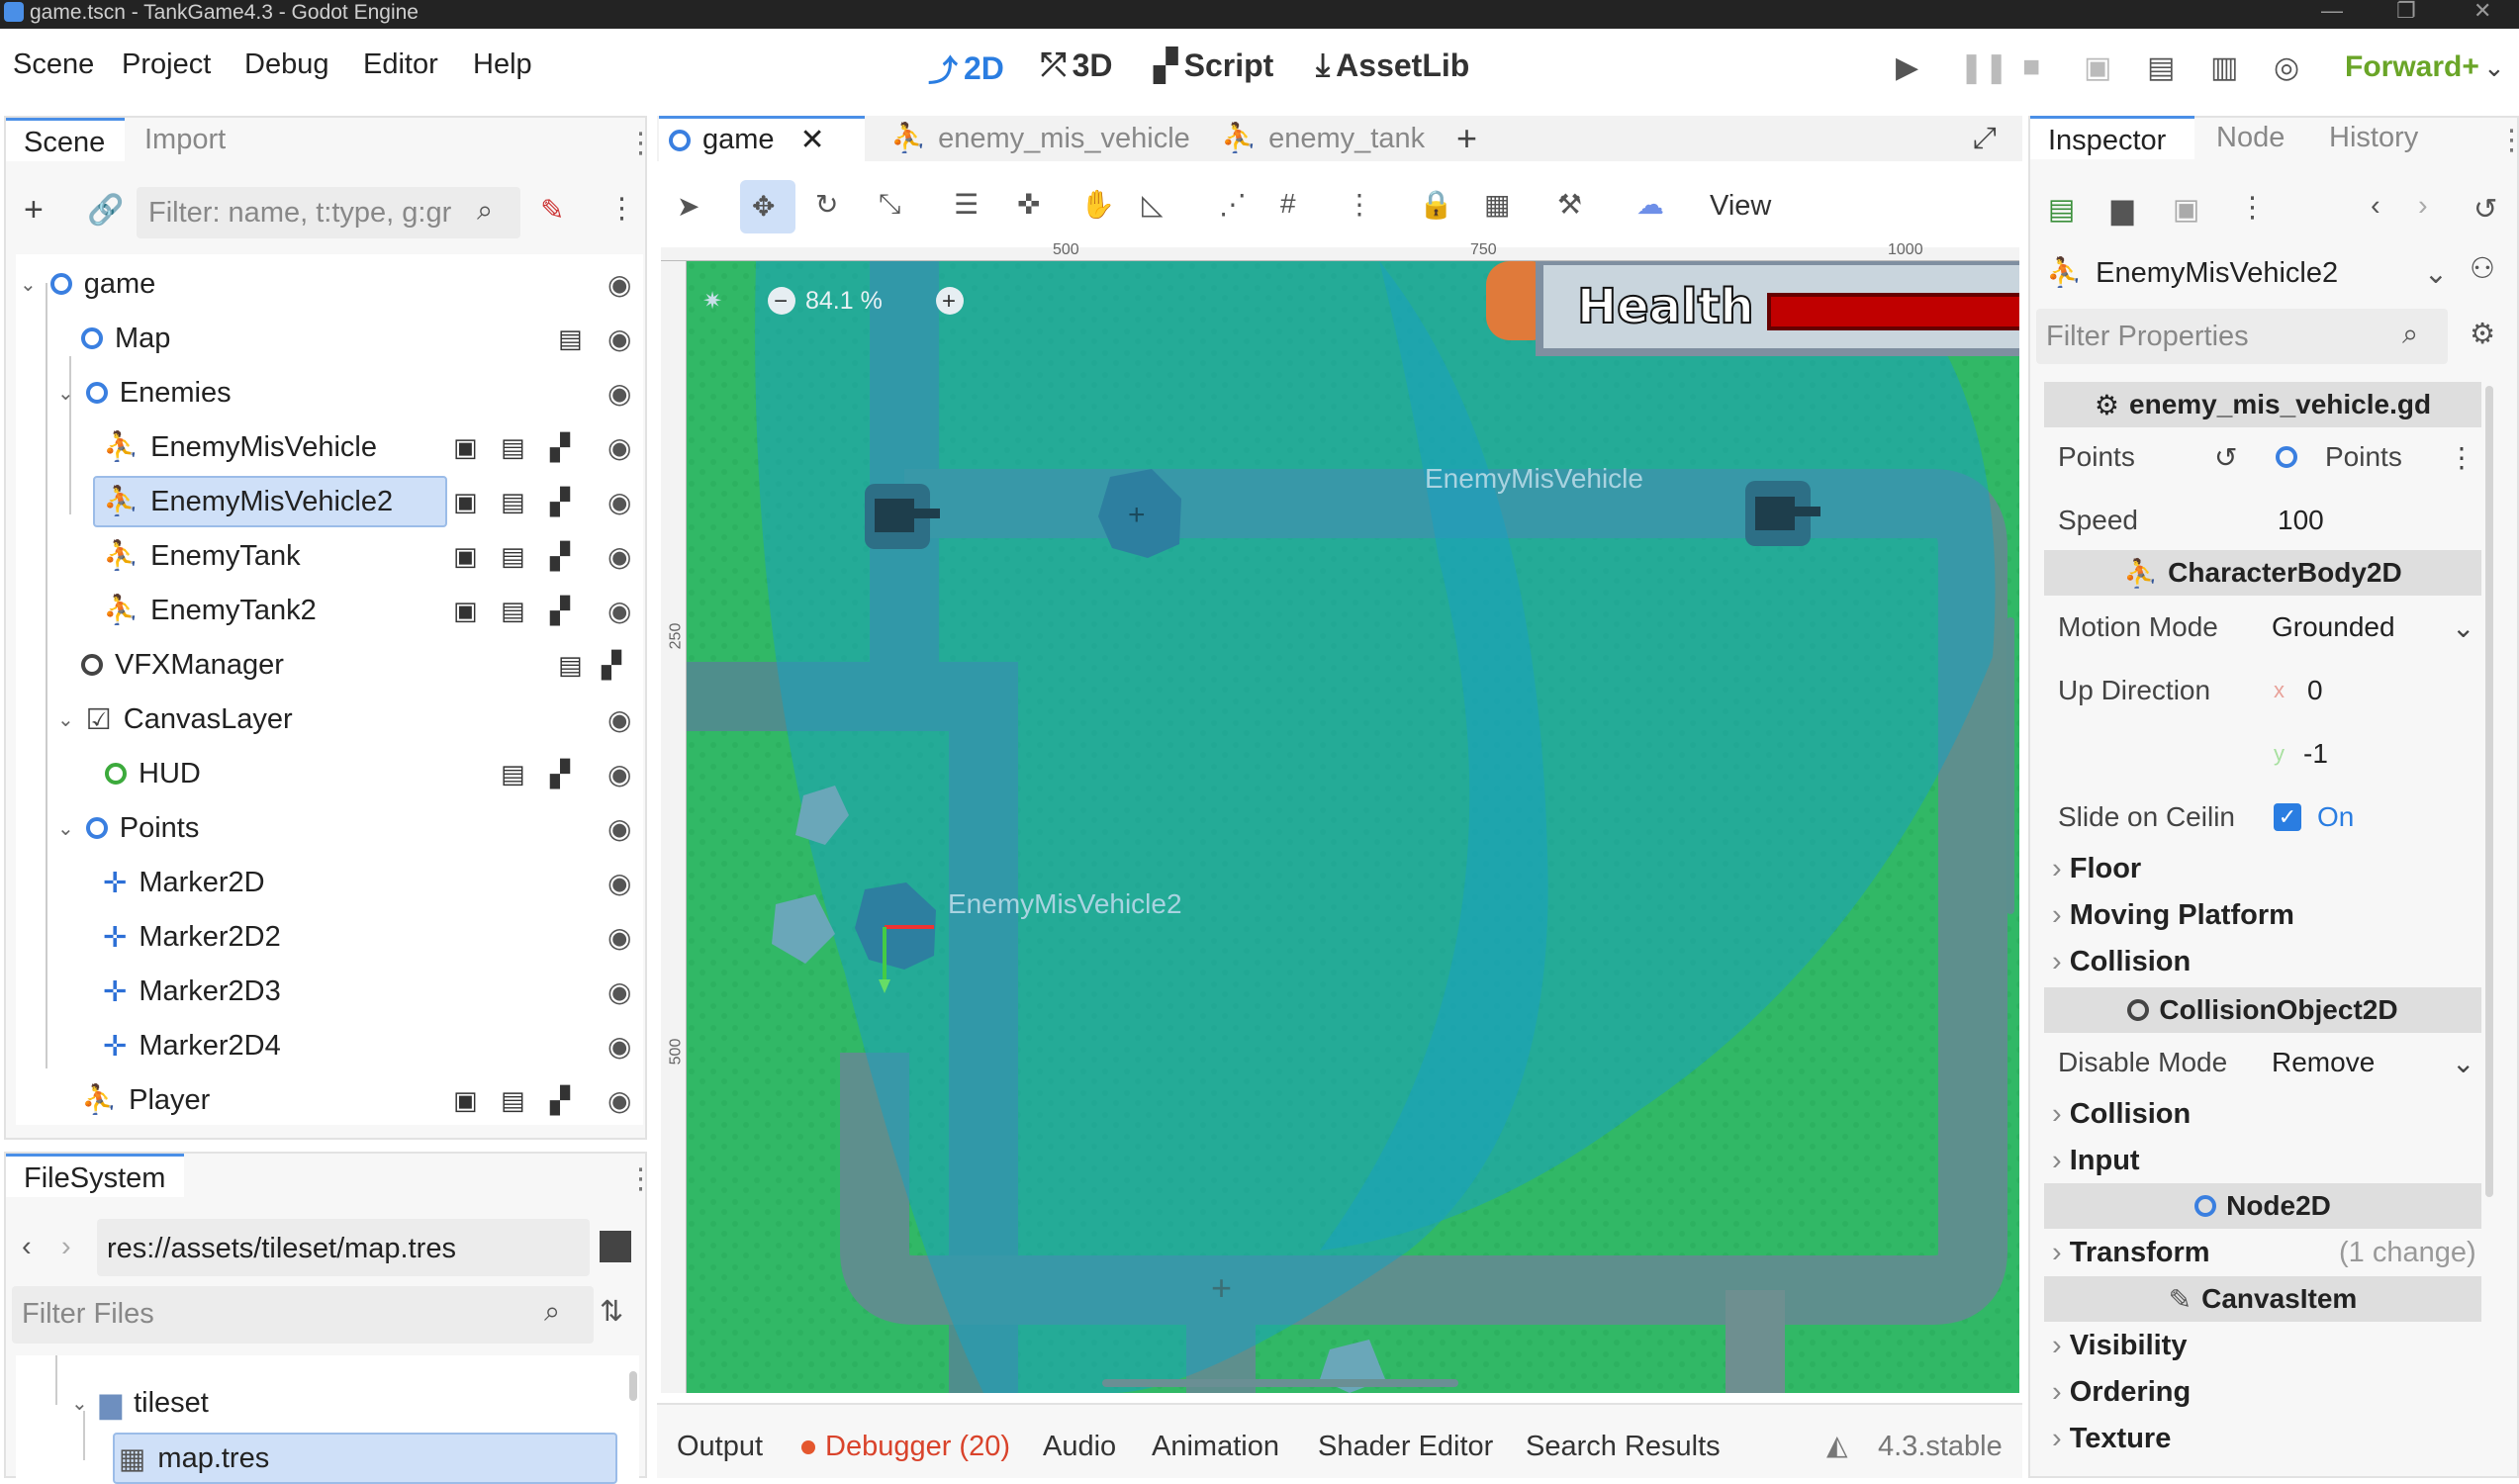 The width and height of the screenshot is (2519, 1484). What do you see at coordinates (34, 210) in the screenshot?
I see `add-node-icon: +` at bounding box center [34, 210].